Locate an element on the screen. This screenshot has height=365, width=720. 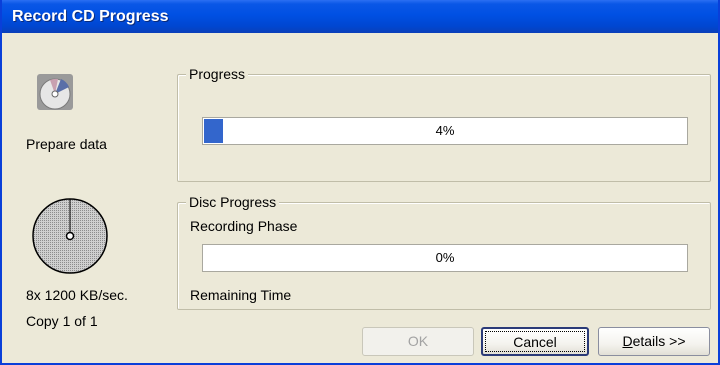
overall-progress-bar: 4% is located at coordinates (445, 131).